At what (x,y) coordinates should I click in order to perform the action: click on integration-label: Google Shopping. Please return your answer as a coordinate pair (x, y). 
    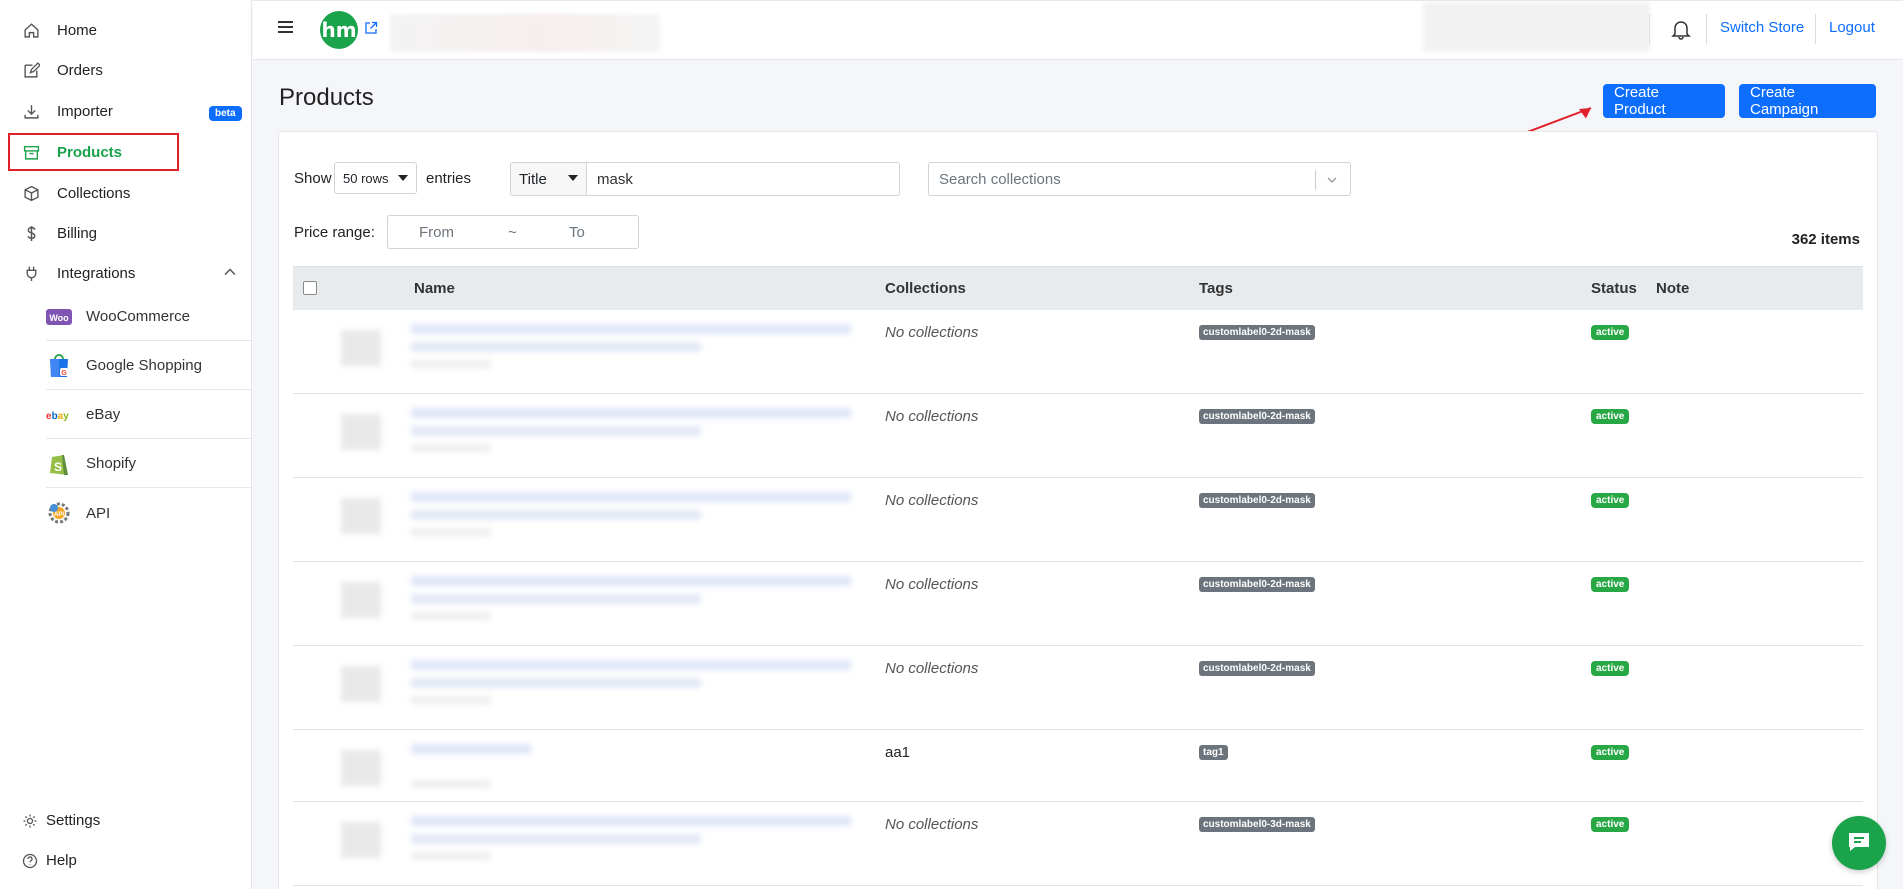
    Looking at the image, I should click on (144, 365).